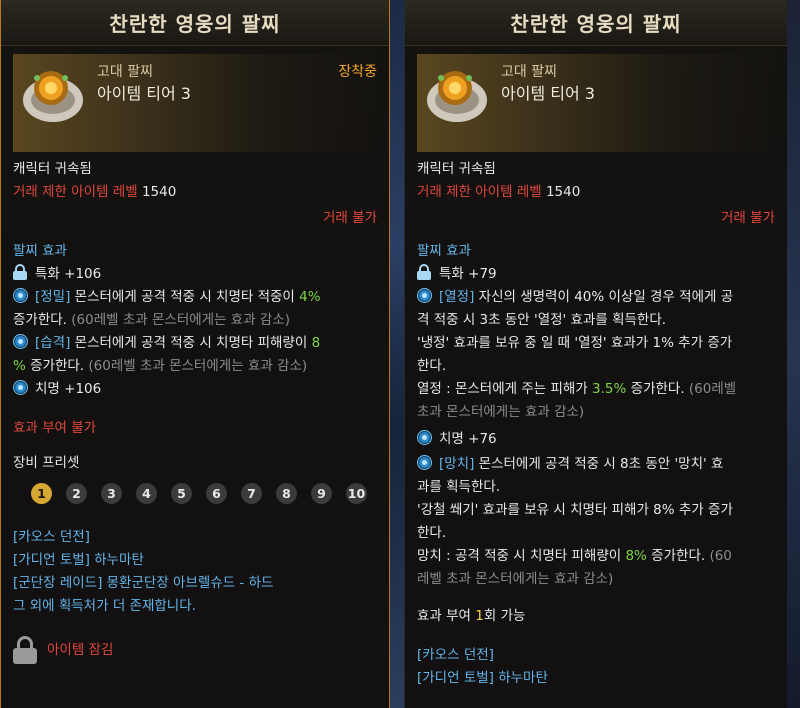  Describe the element at coordinates (316, 343) in the screenshot. I see `effect-value: 8` at that location.